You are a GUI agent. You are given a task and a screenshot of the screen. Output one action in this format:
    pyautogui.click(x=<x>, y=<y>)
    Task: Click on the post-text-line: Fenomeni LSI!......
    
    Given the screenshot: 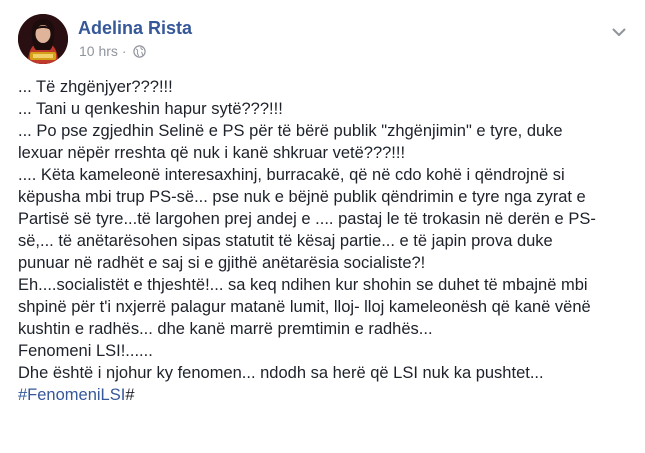 What is the action you would take?
    pyautogui.click(x=85, y=351)
    